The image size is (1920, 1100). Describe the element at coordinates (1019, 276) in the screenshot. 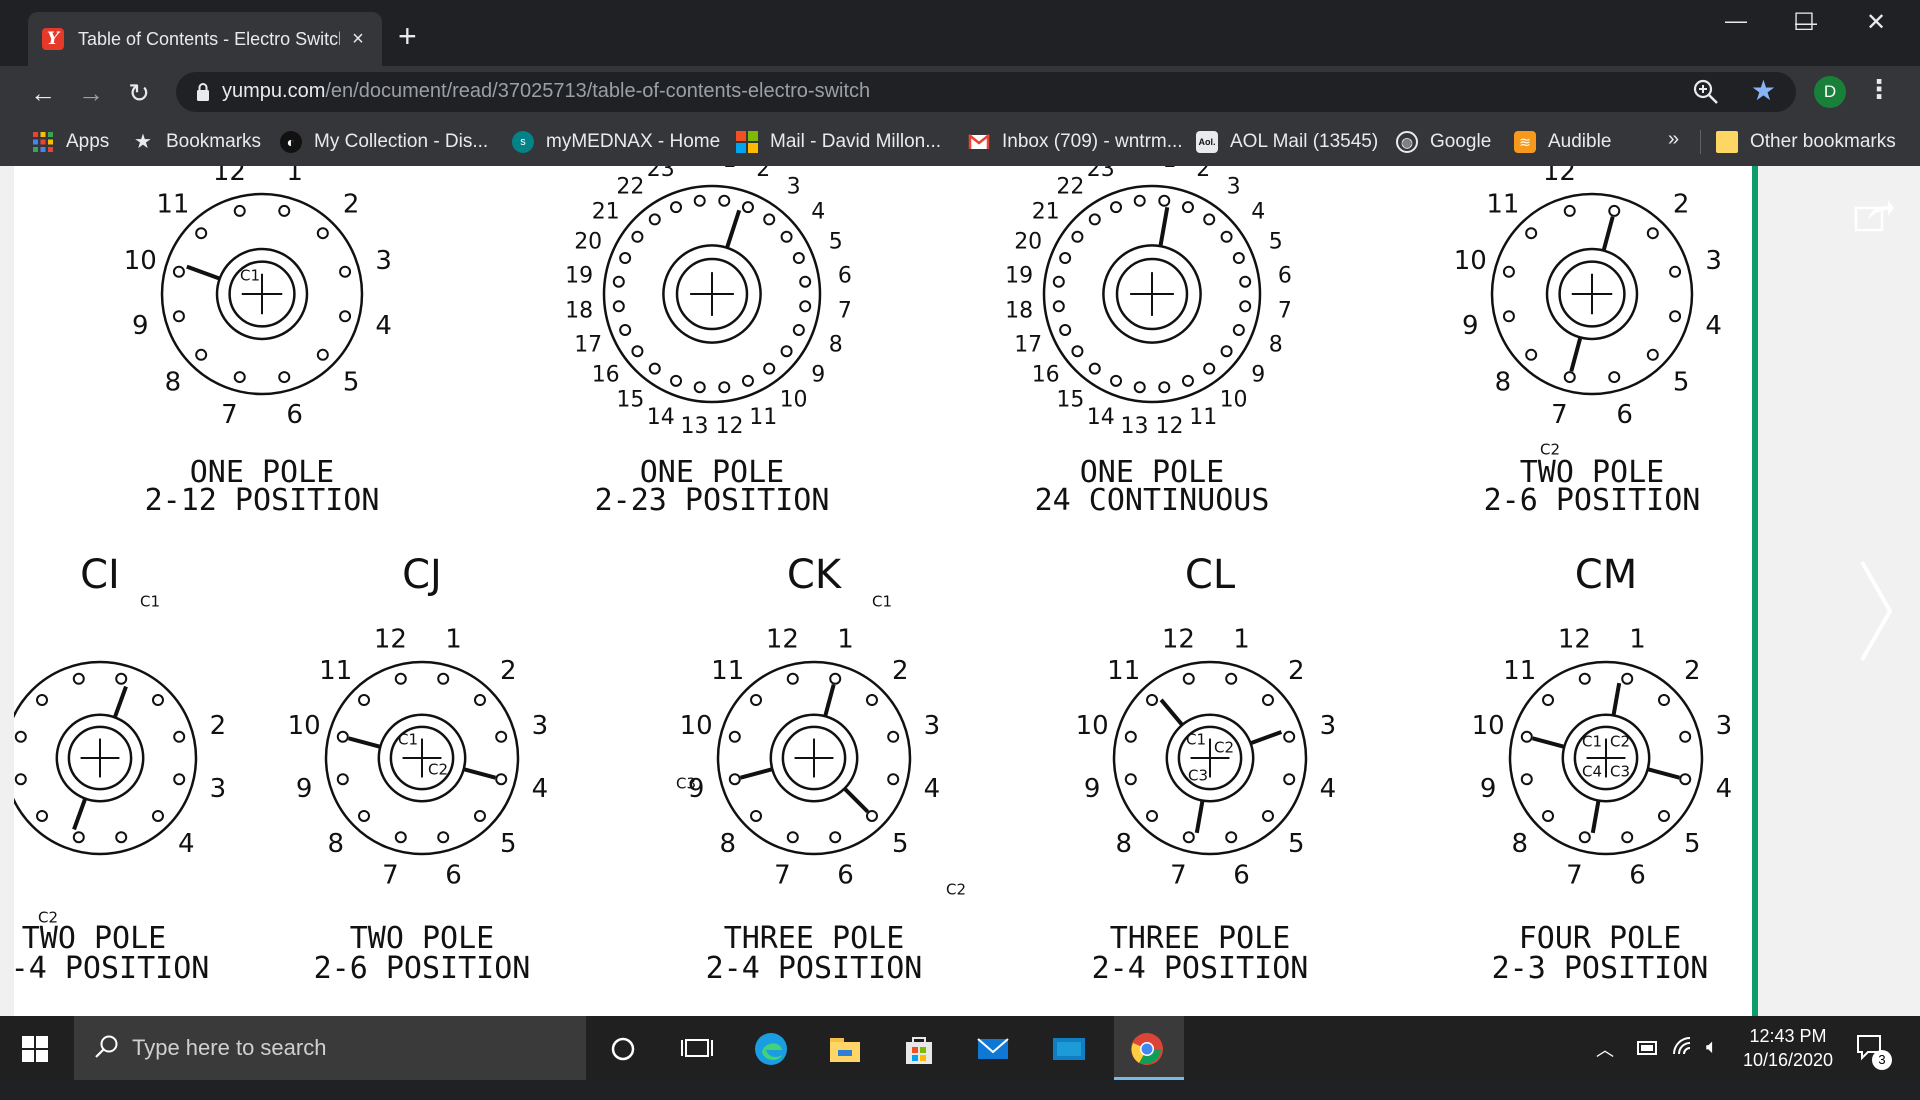

I see `dial-number: 19` at that location.